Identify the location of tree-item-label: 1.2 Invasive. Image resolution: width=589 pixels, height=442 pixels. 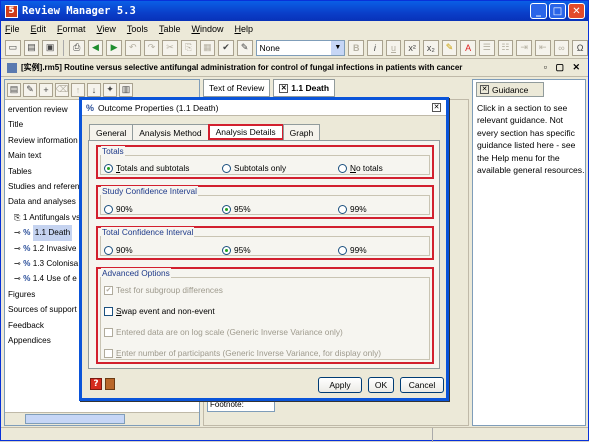
(54, 248).